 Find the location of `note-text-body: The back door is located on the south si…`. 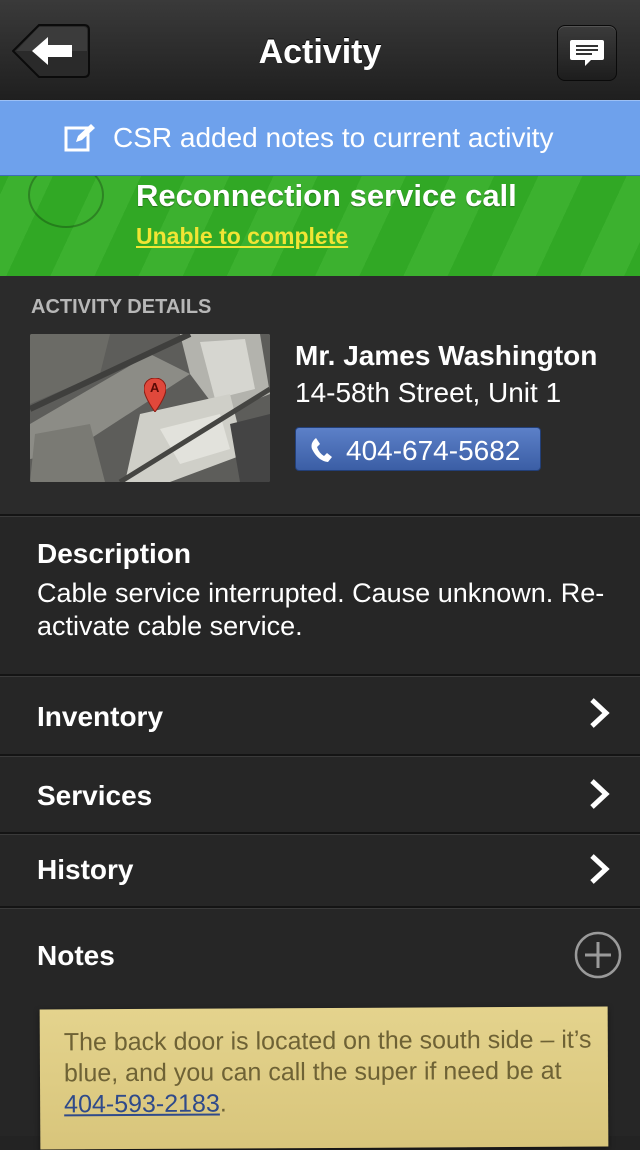

note-text-body: The back door is located on the south si… is located at coordinates (327, 1056).